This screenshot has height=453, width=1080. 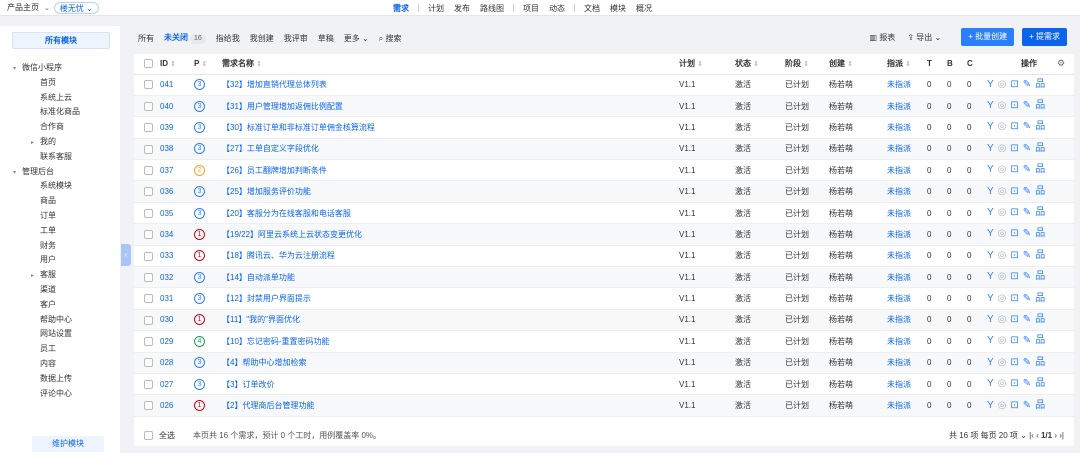 I want to click on story-id: 039, so click(x=177, y=127).